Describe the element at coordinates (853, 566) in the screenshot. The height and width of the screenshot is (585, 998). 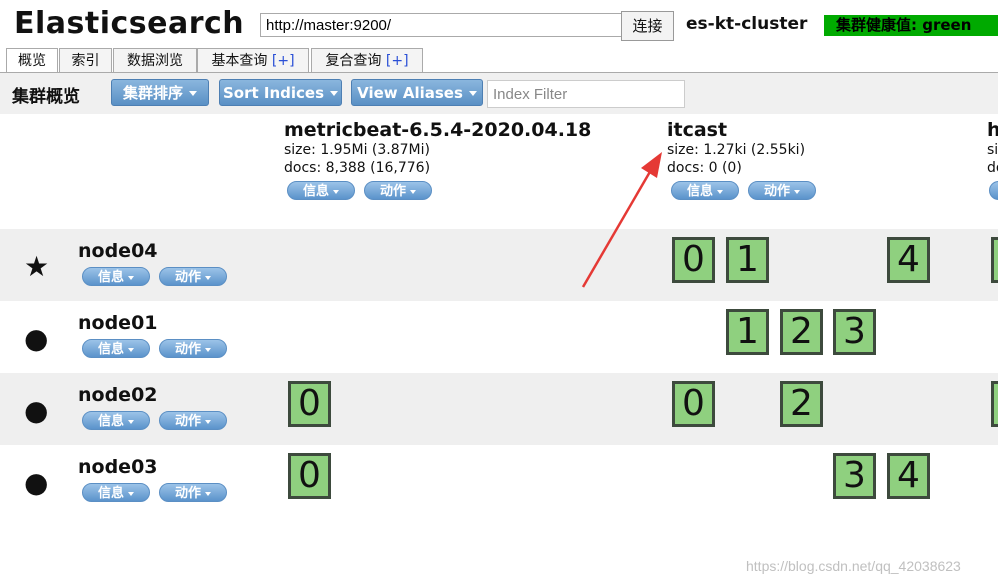
I see `watermark: https://blog.csdn.net/qq_42038623` at that location.